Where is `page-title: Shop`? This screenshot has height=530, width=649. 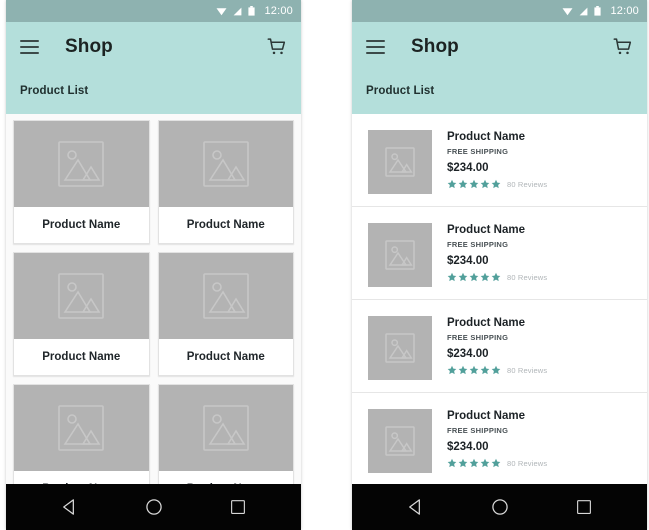 page-title: Shop is located at coordinates (435, 46).